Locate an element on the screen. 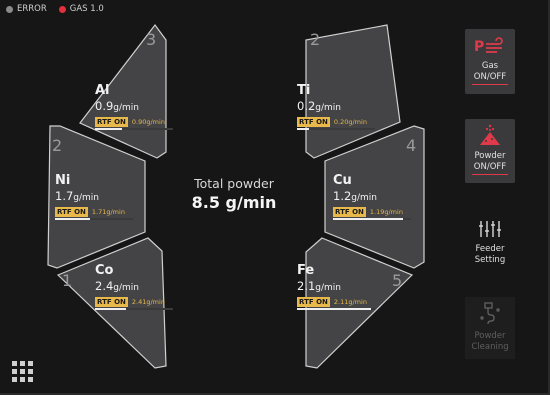 The height and width of the screenshot is (395, 550). feeder-setting-label-1: Feeder is located at coordinates (490, 249).